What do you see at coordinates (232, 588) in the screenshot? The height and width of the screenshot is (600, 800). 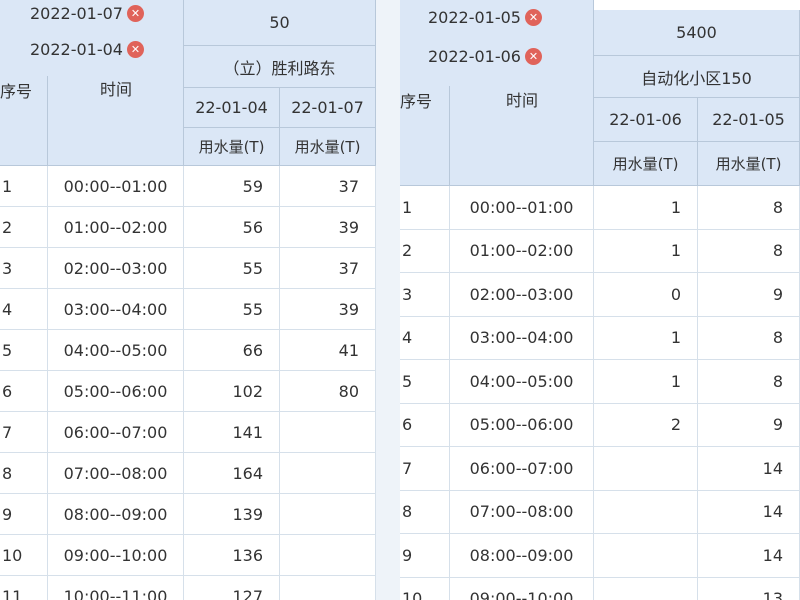 I see `row-value-a: 127` at bounding box center [232, 588].